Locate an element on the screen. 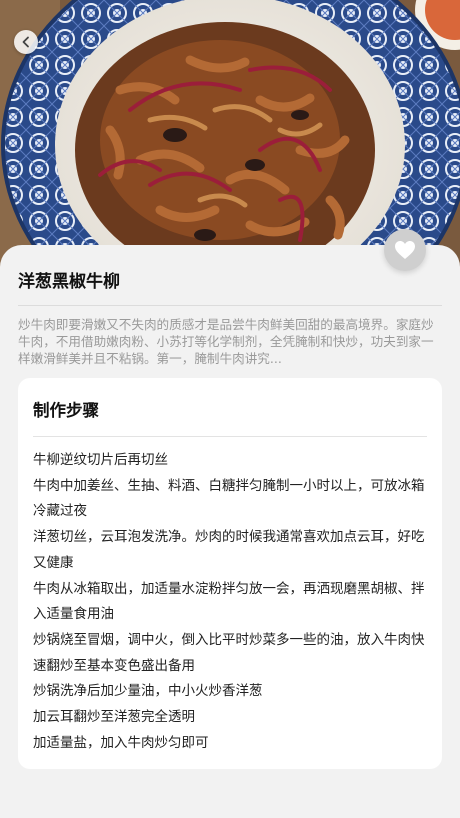  step-item: 加云耳翻炒至洋葱完全透明 is located at coordinates (114, 717).